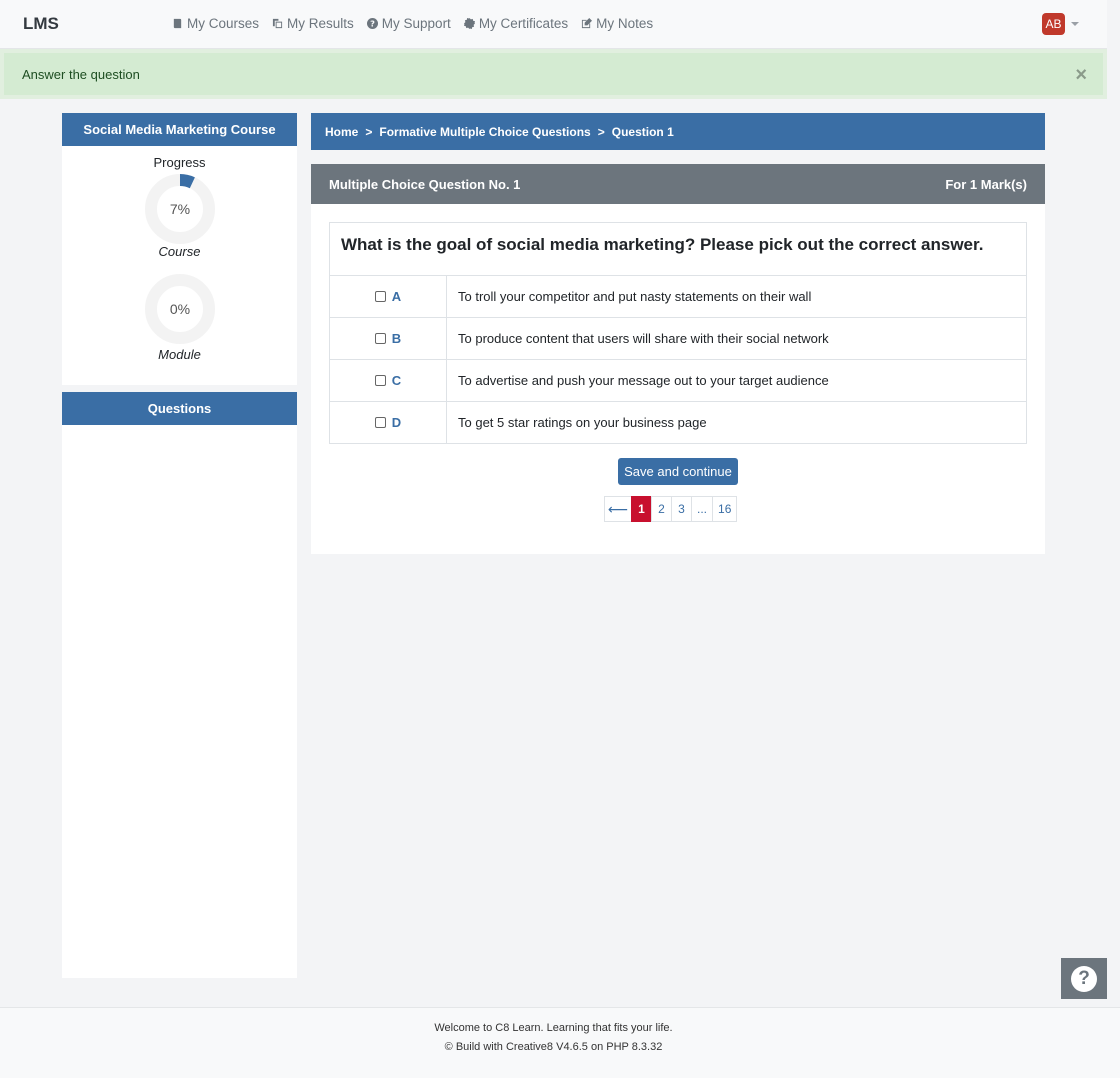 This screenshot has width=1120, height=1078. I want to click on nav-item-label: My Courses, so click(223, 23).